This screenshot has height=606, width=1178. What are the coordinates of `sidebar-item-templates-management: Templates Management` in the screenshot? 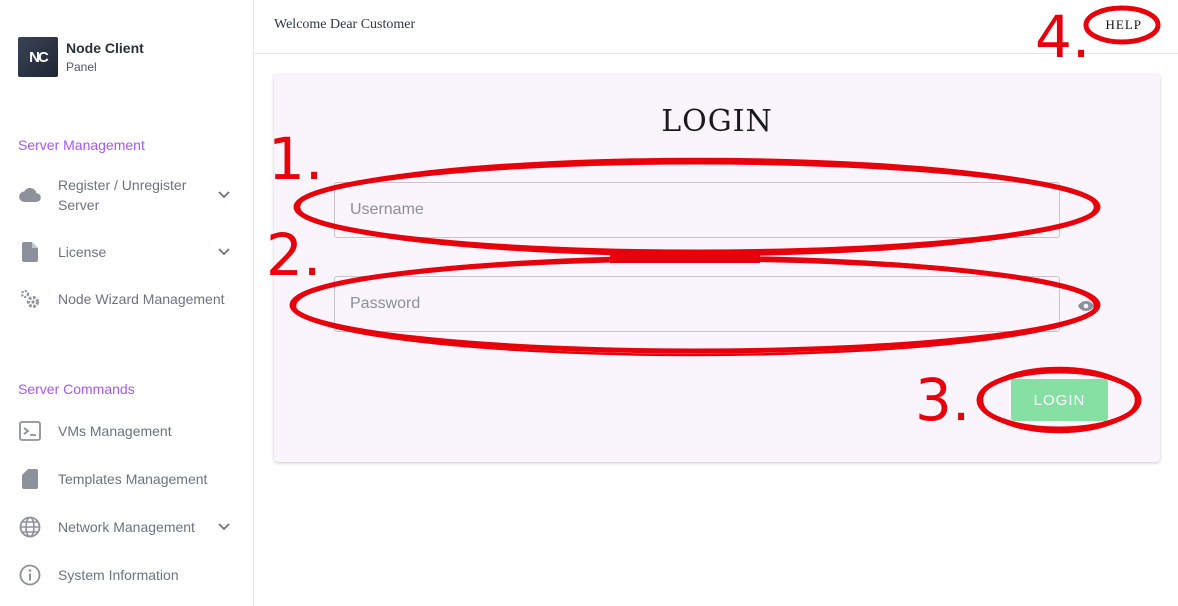 It's located at (127, 479).